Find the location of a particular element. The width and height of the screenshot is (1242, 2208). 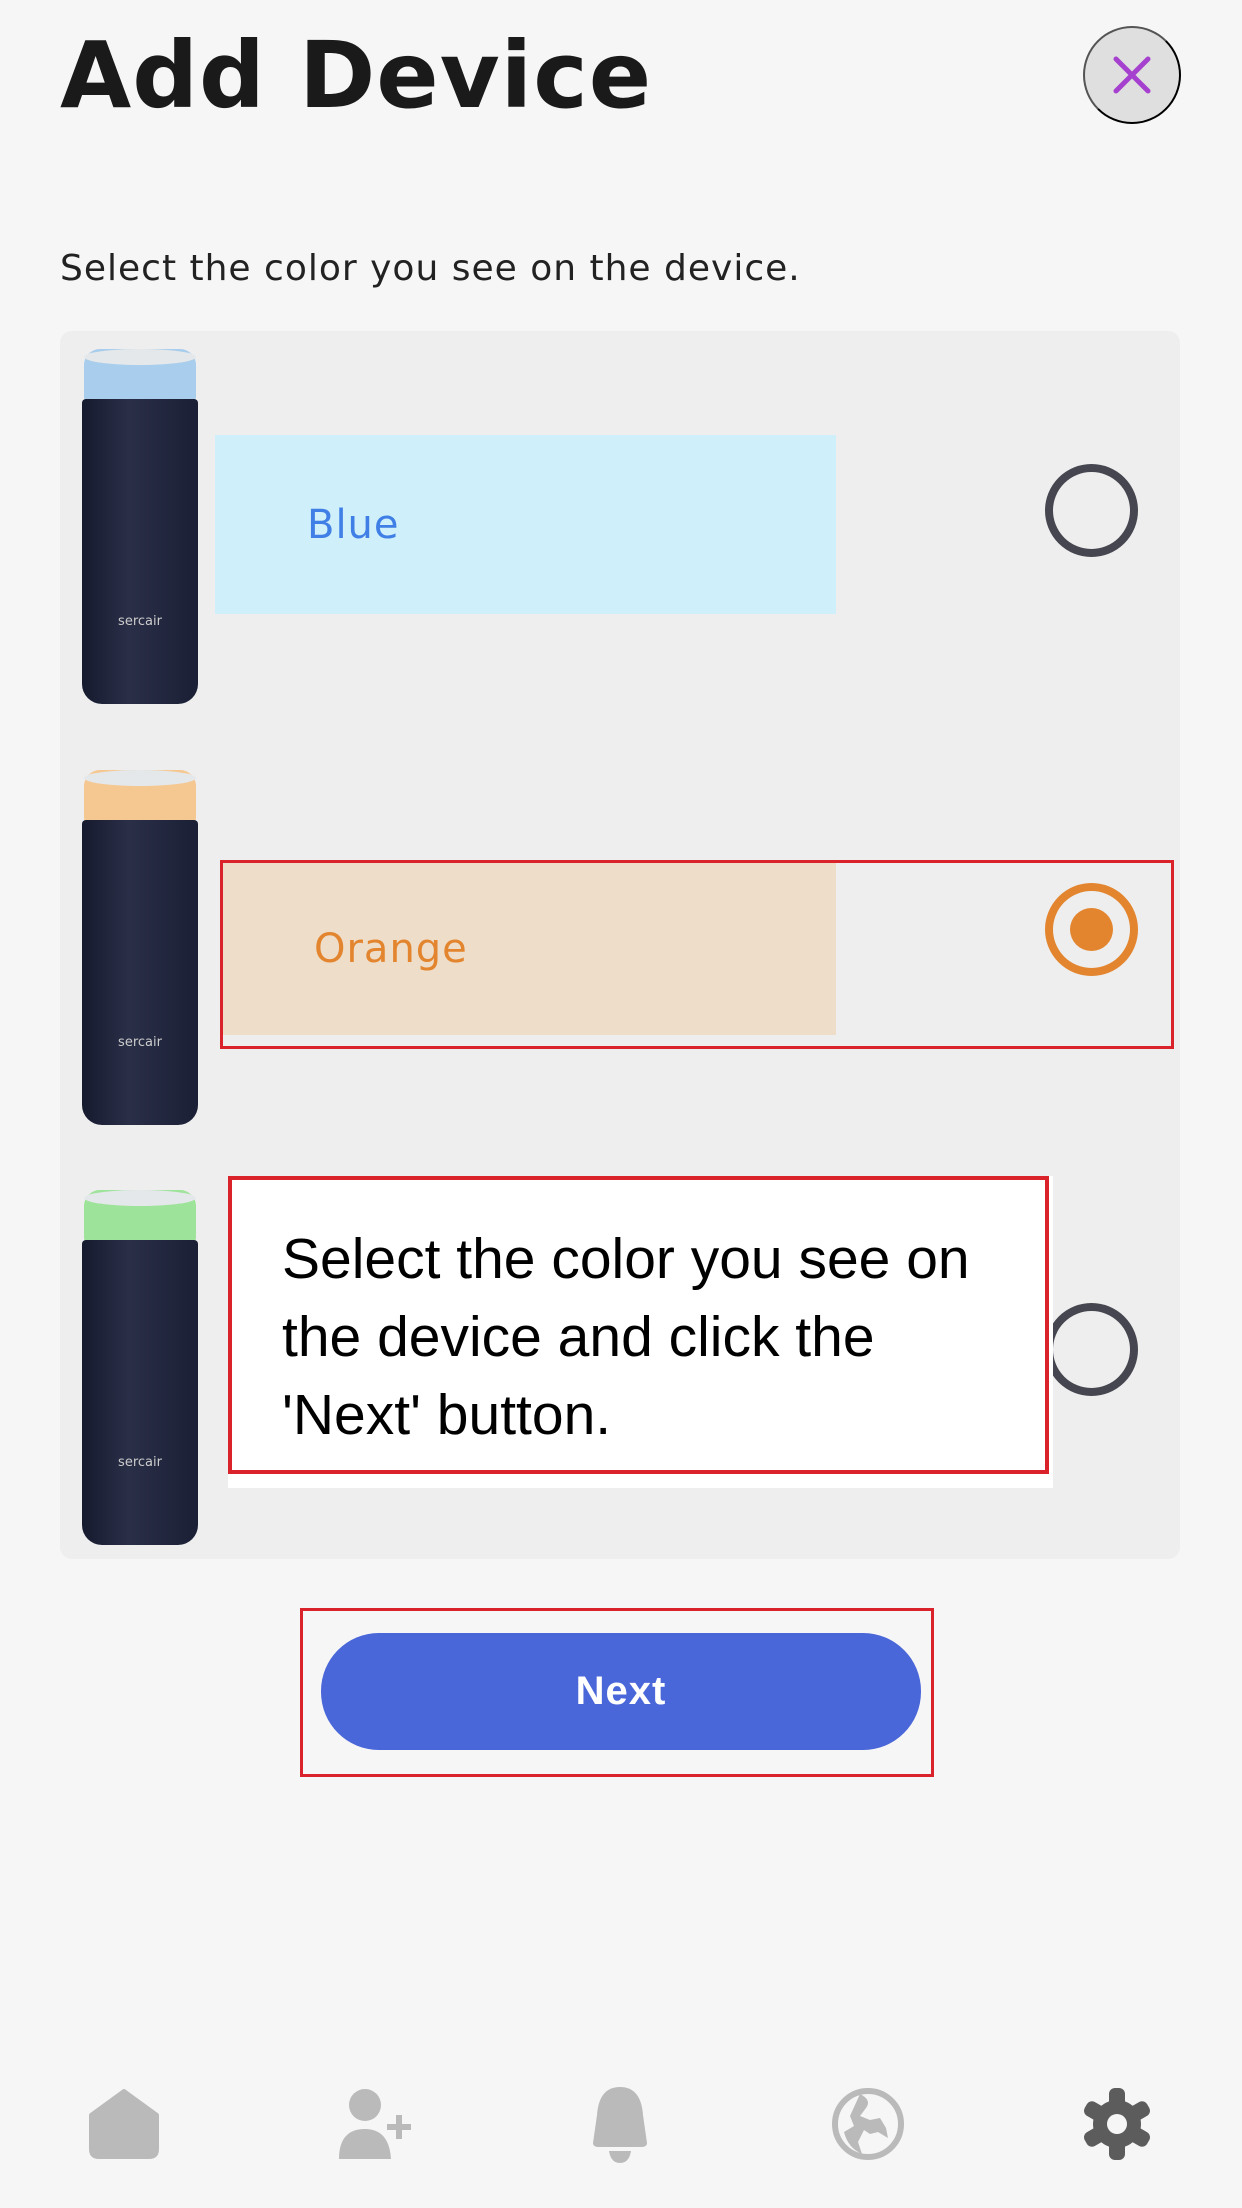

nav-notifications is located at coordinates (620, 2124).